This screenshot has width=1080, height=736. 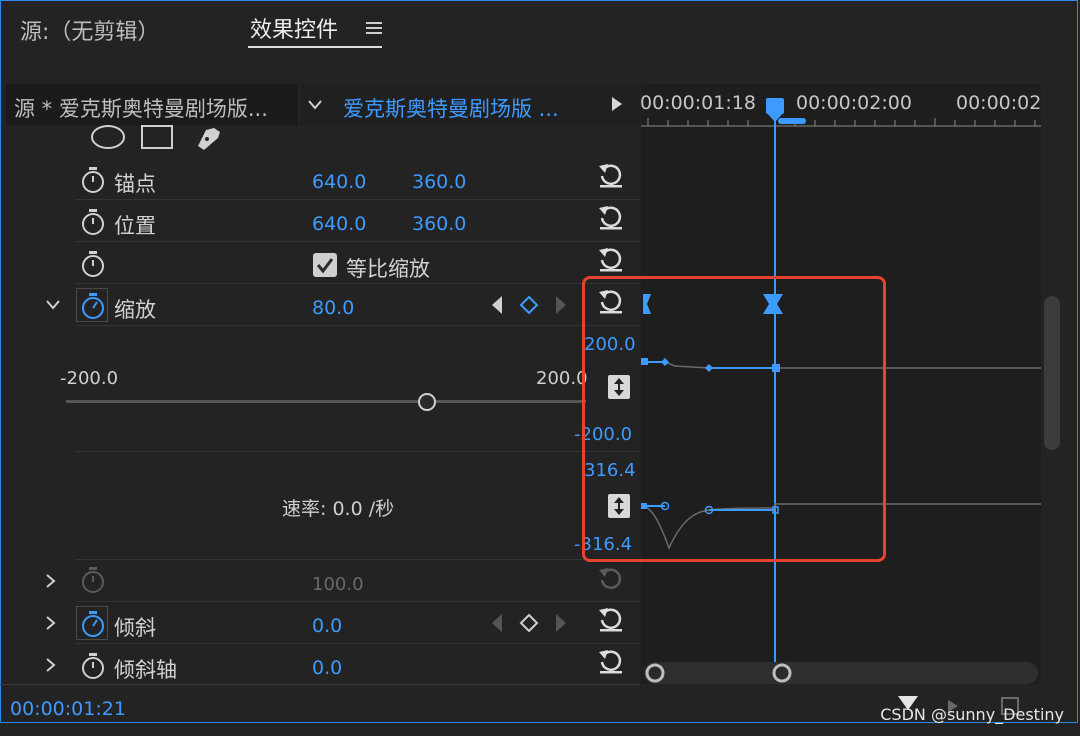 I want to click on scale-slider-track, so click(x=326, y=401).